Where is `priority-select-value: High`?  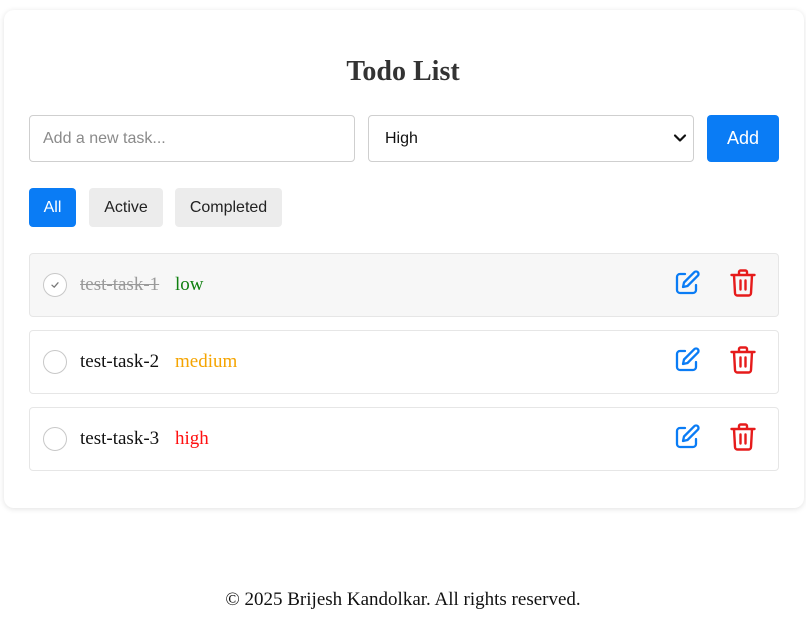 priority-select-value: High is located at coordinates (401, 138).